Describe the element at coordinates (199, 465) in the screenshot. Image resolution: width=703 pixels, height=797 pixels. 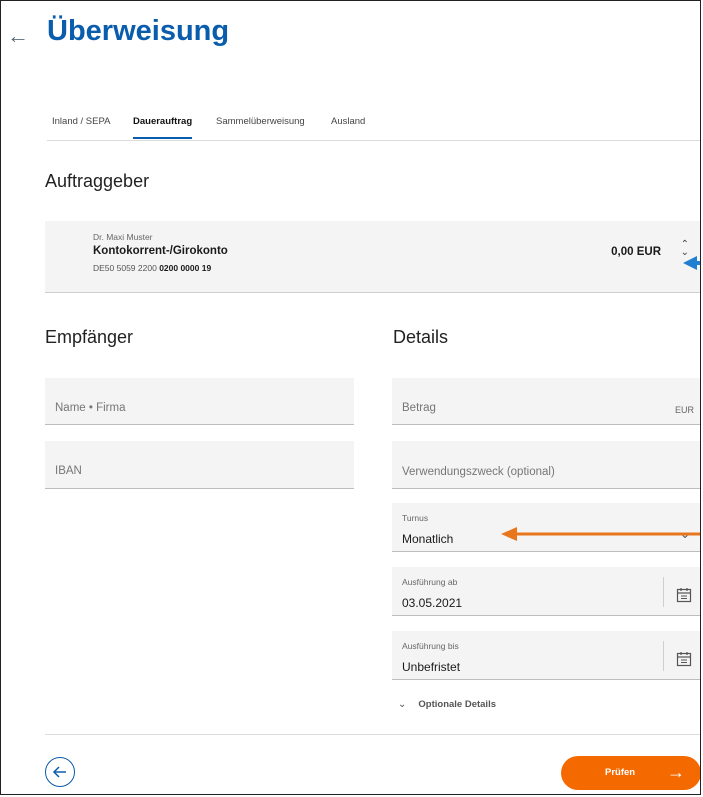
I see `iban-field: IBAN` at that location.